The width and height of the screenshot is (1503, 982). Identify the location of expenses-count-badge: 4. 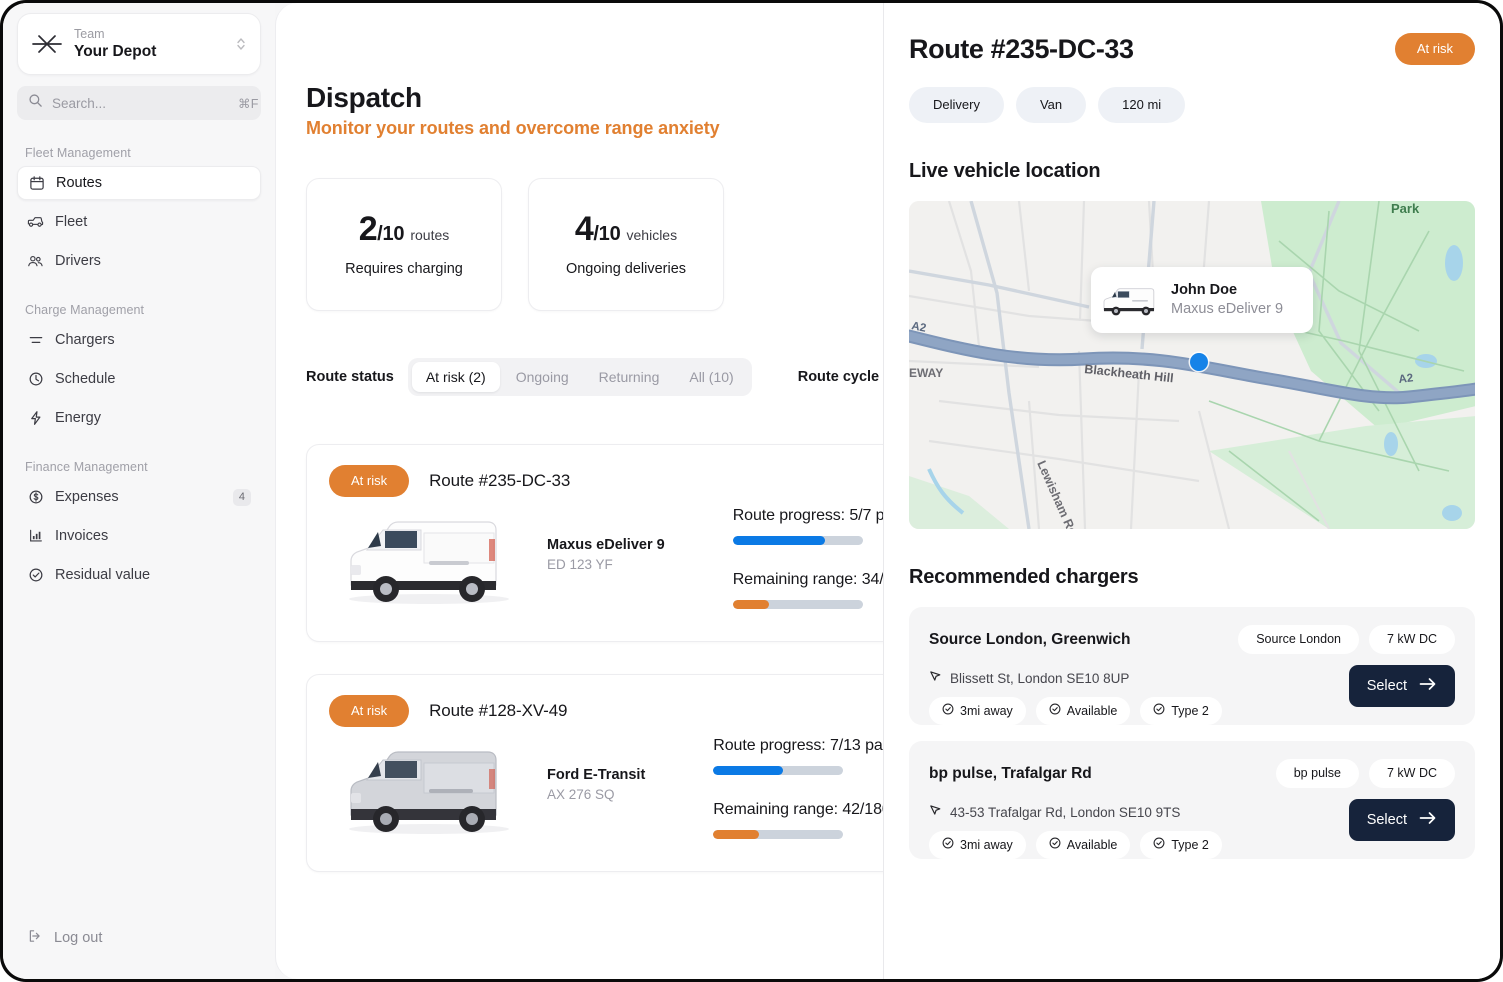
(241, 497).